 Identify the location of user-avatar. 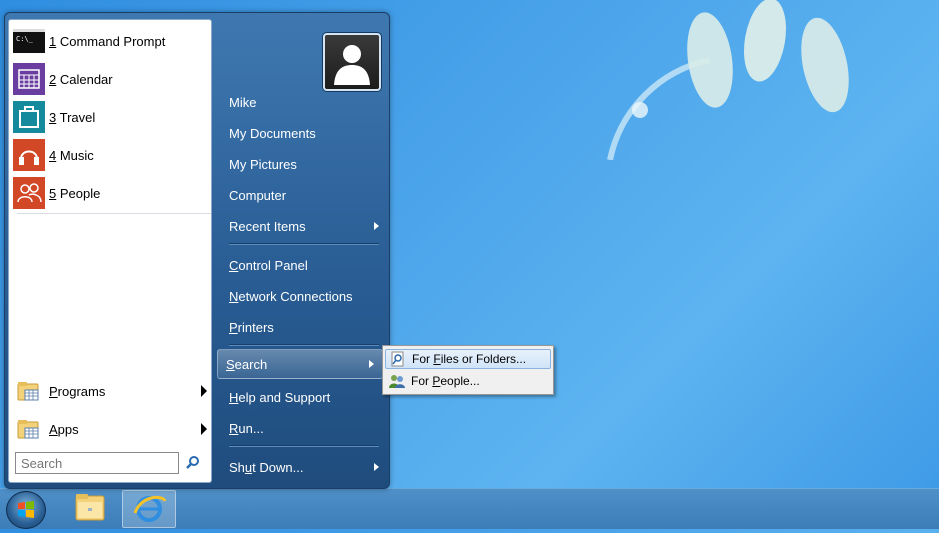
(352, 62).